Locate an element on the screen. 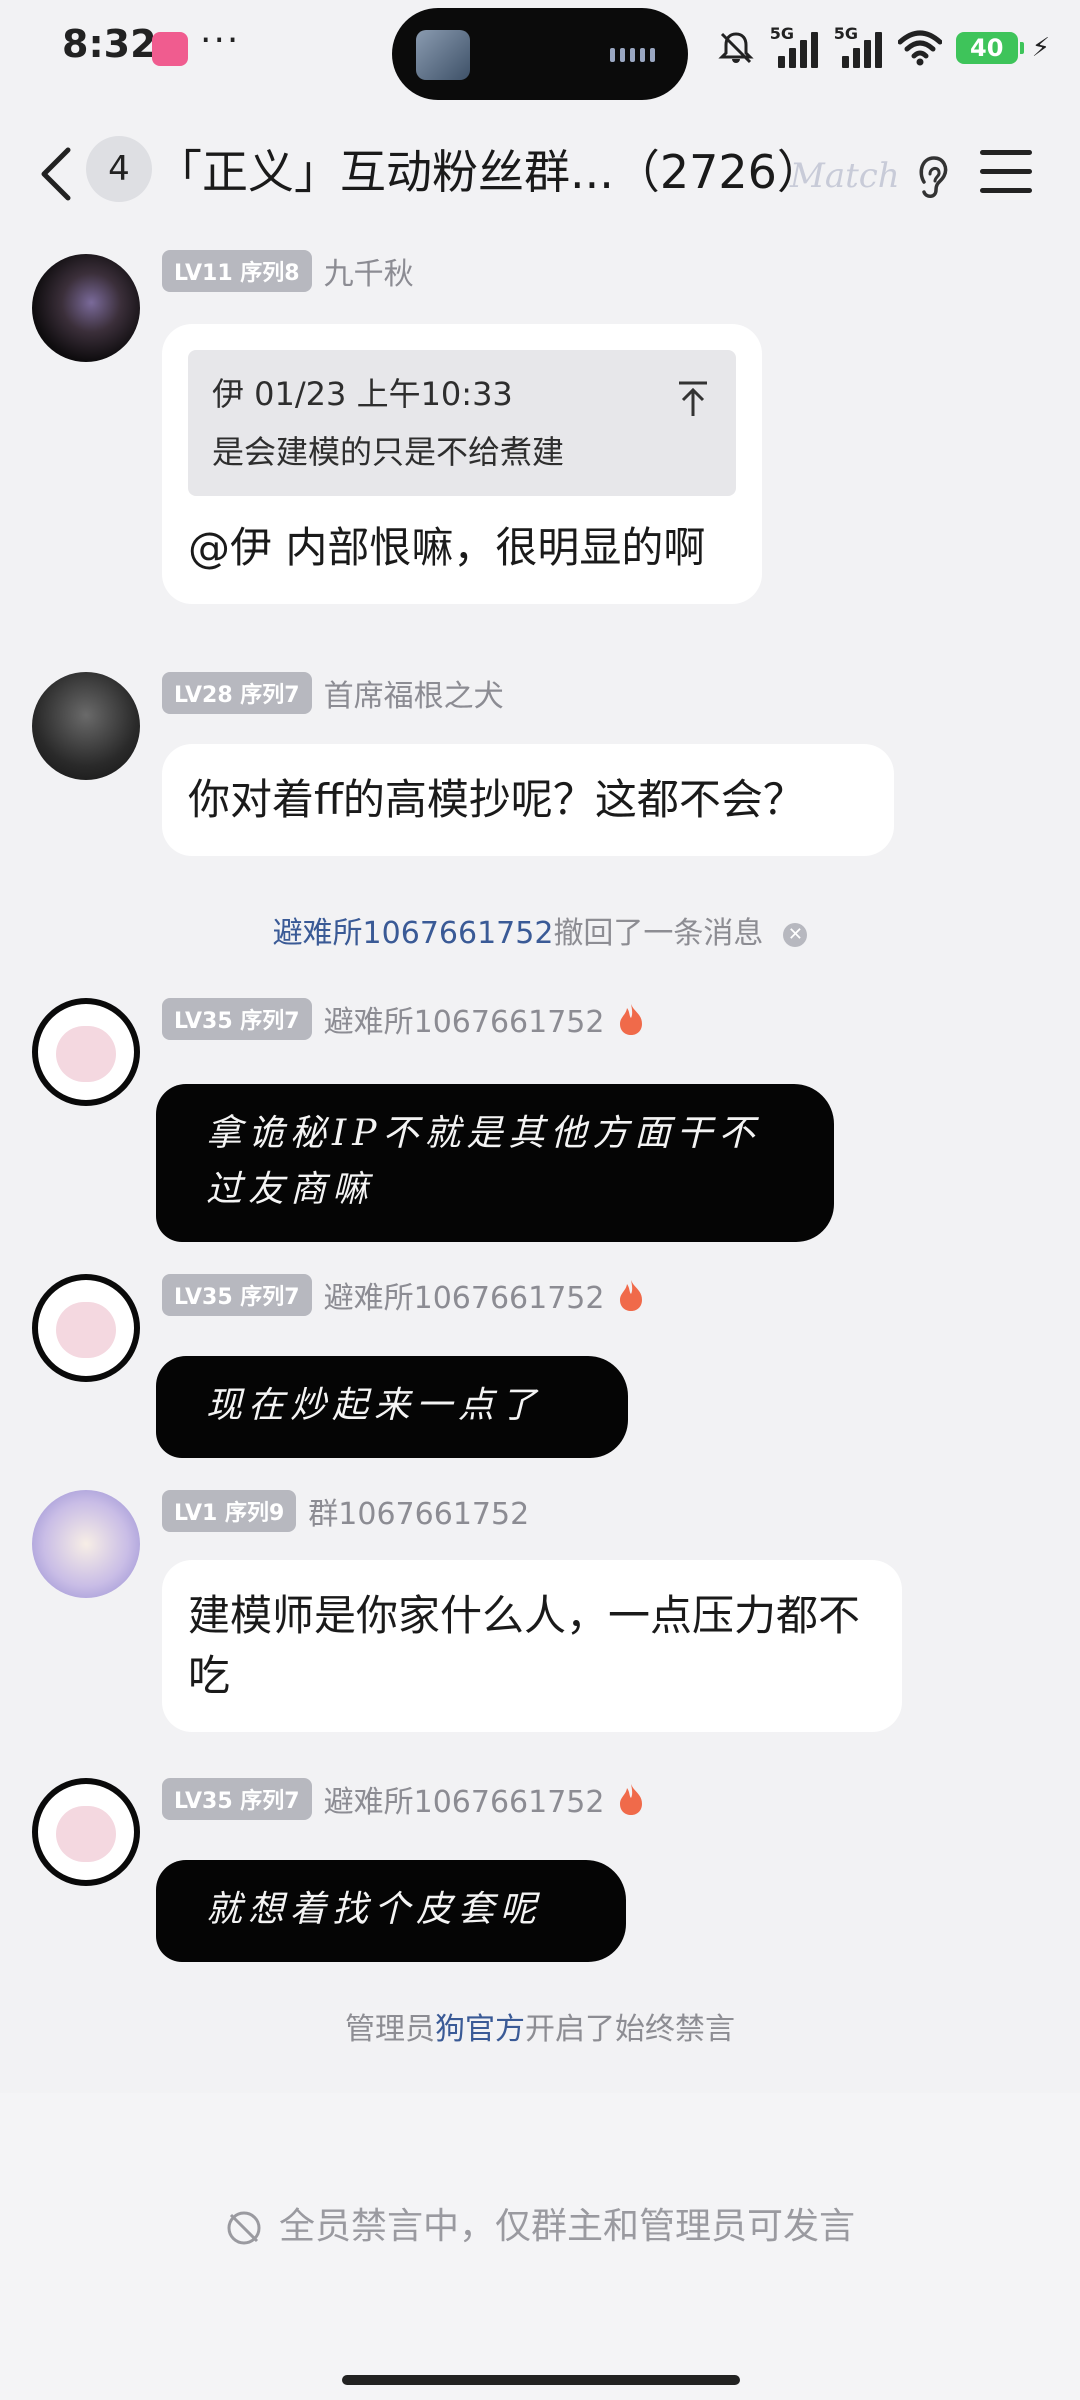 The image size is (1080, 2400). recall-text: 撤回了一条消息 is located at coordinates (658, 933).